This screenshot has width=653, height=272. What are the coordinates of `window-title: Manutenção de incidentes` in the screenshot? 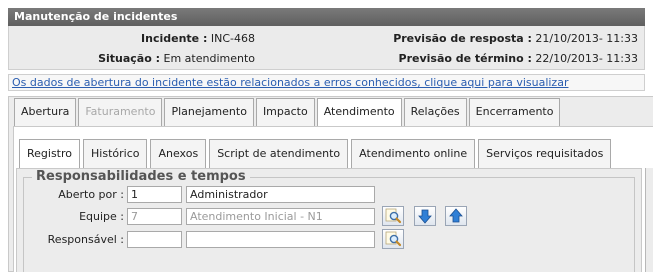 It's located at (326, 17).